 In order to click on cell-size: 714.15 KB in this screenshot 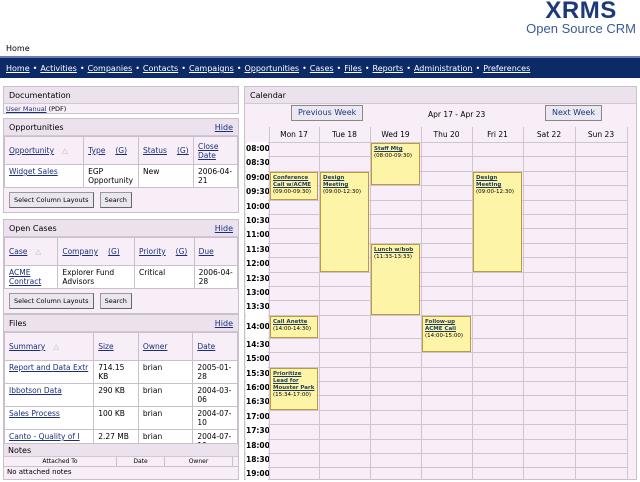, I will do `click(111, 372)`.